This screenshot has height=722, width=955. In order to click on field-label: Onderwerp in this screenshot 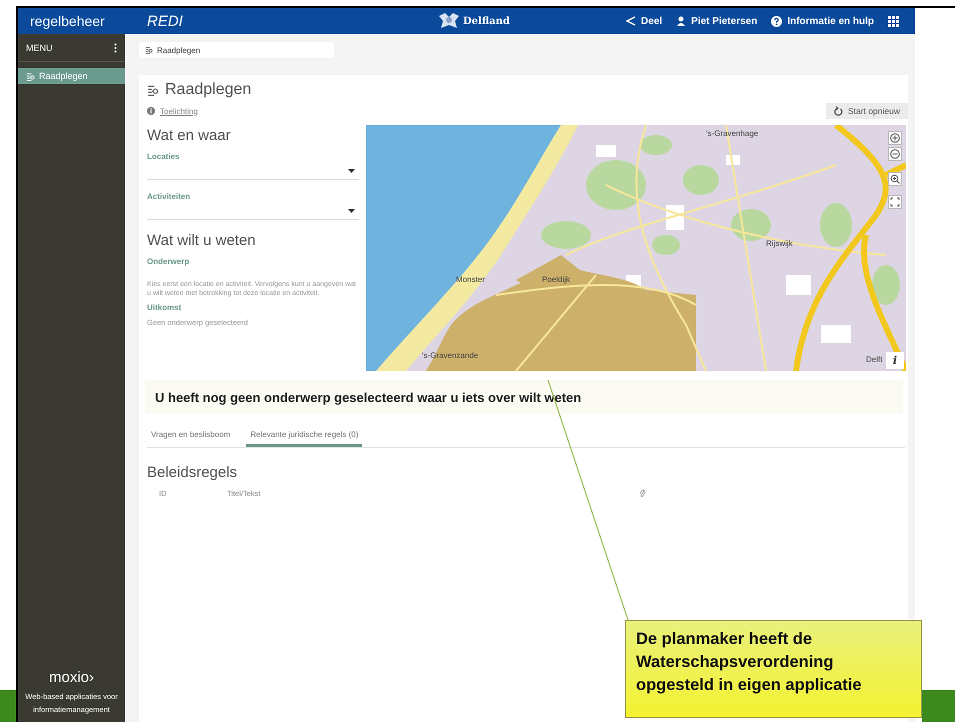, I will do `click(168, 261)`.